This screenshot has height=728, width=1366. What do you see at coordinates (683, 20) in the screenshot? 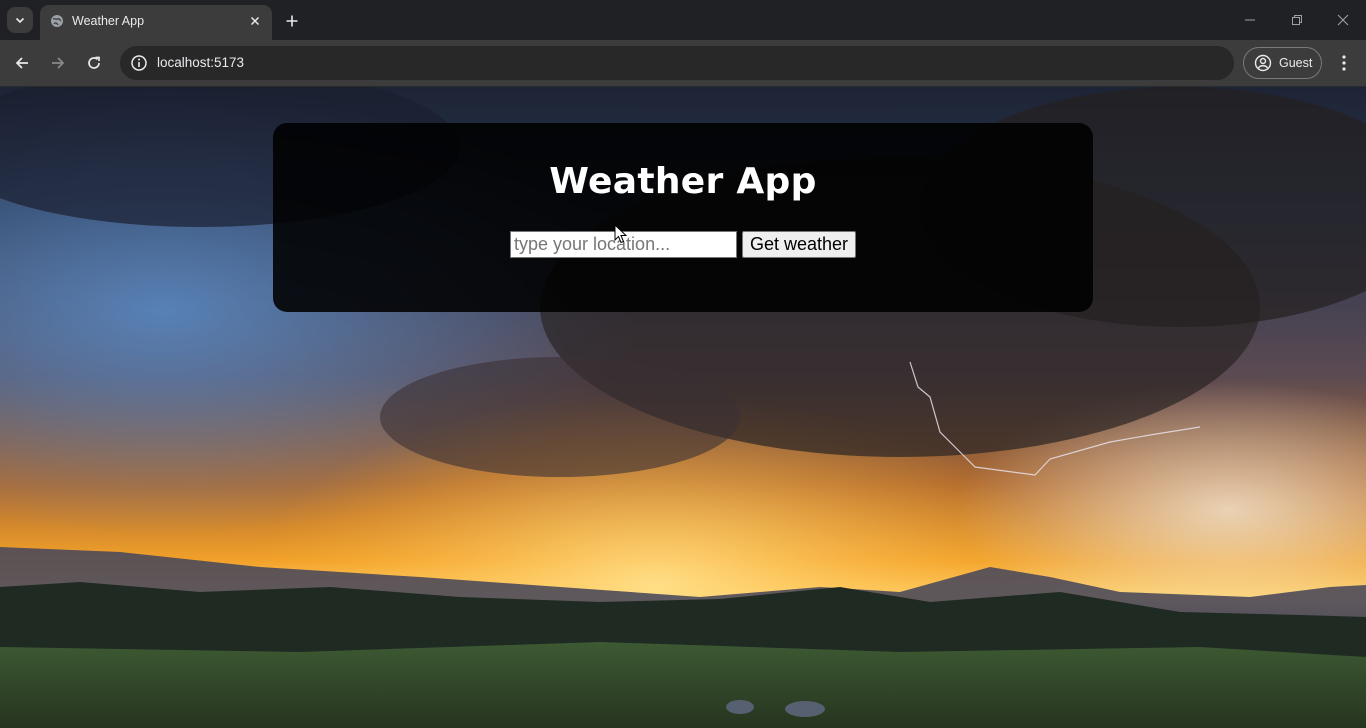
I see `browser-tab-strip: Weather App` at bounding box center [683, 20].